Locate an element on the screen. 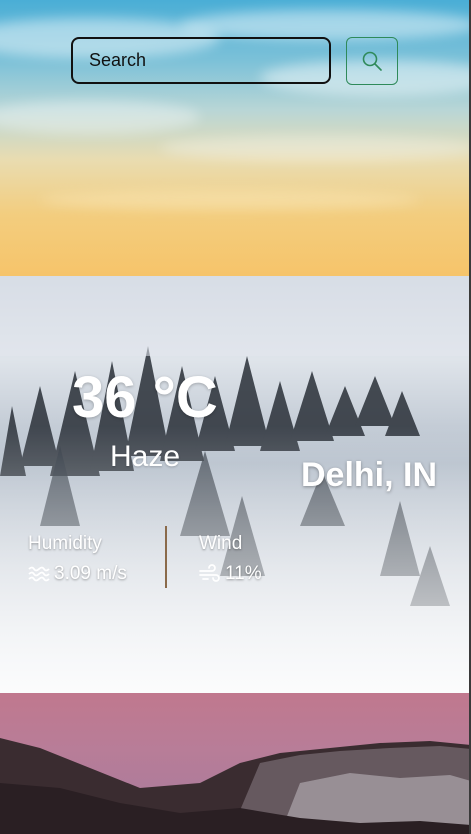 This screenshot has height=834, width=471. humidity-value: 3.09 m/s is located at coordinates (90, 573).